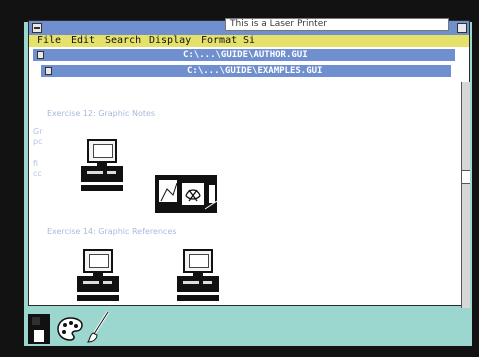  Describe the element at coordinates (101, 113) in the screenshot. I see `exercise-graphic-notes-heading: Exercise 12: Graphic Notes` at that location.